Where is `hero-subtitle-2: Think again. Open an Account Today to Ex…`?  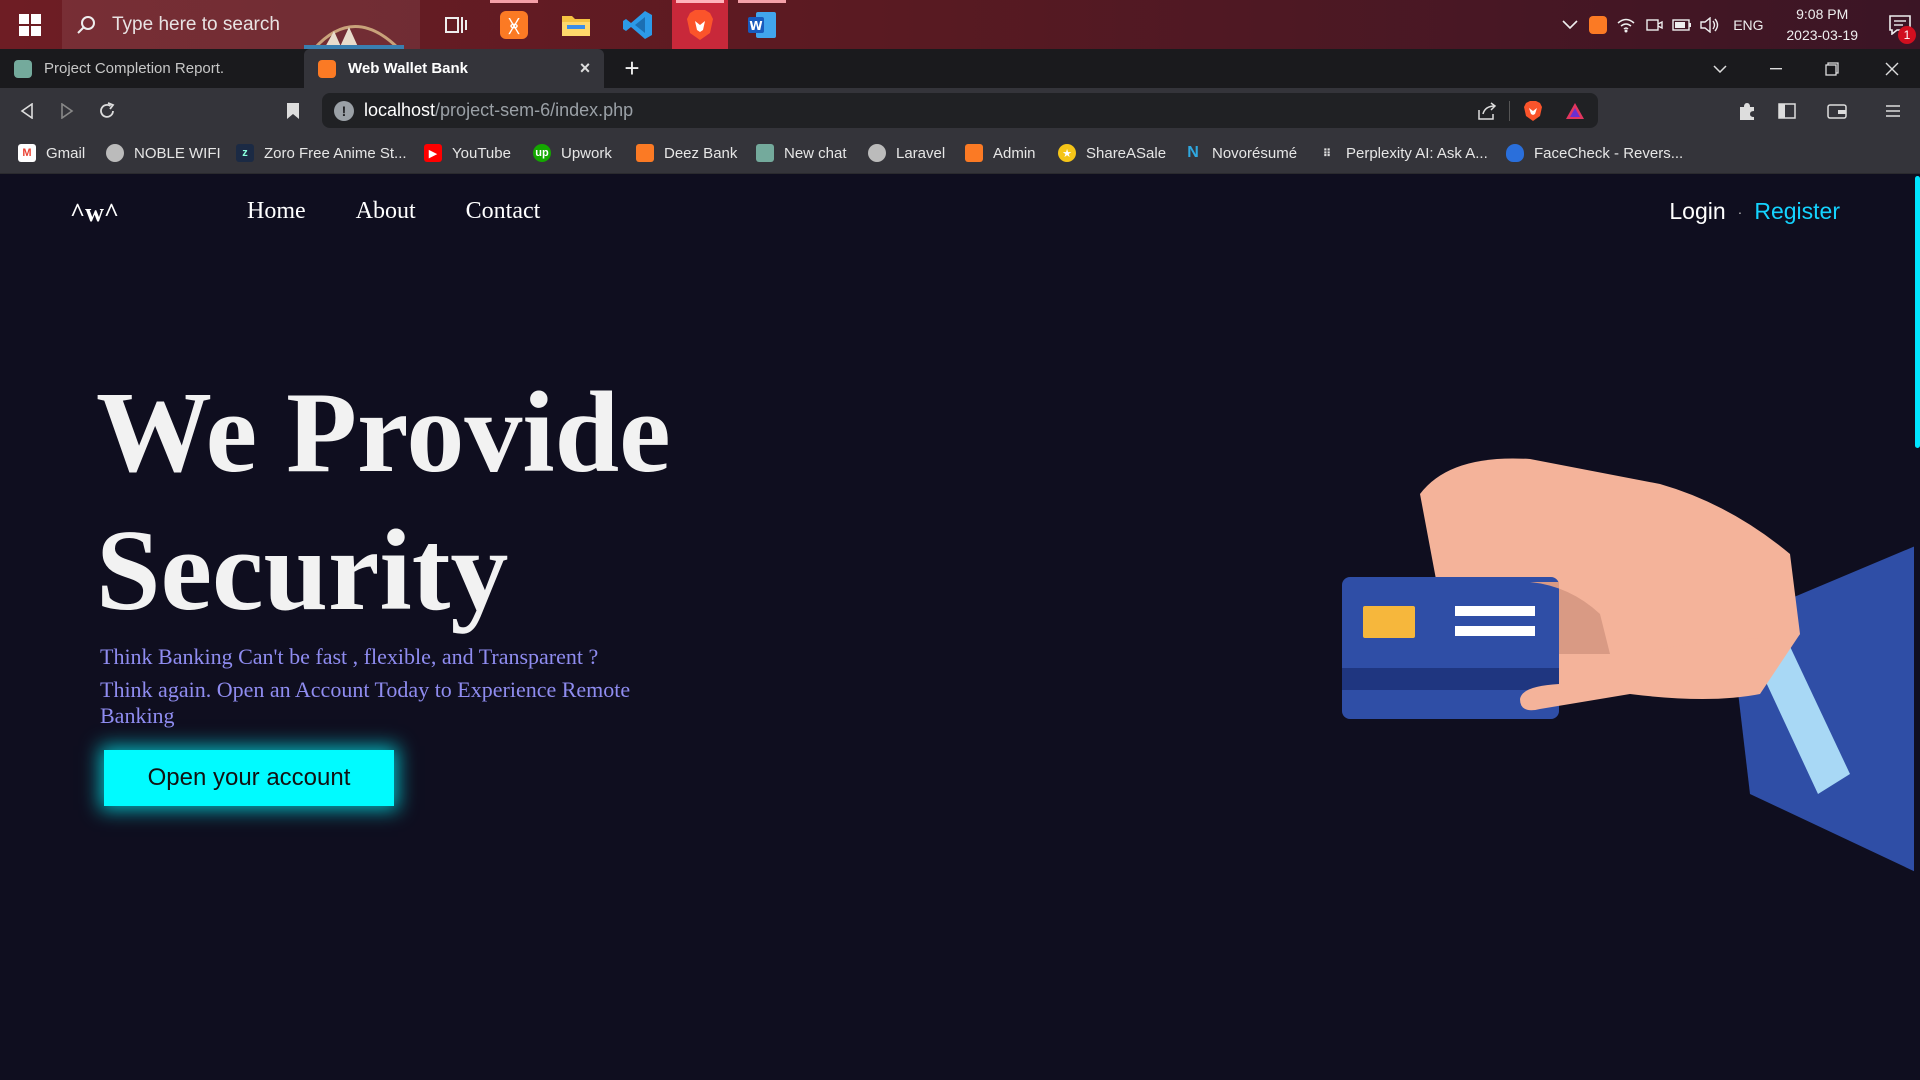
hero-subtitle-2: Think again. Open an Account Today to Ex… is located at coordinates (365, 702).